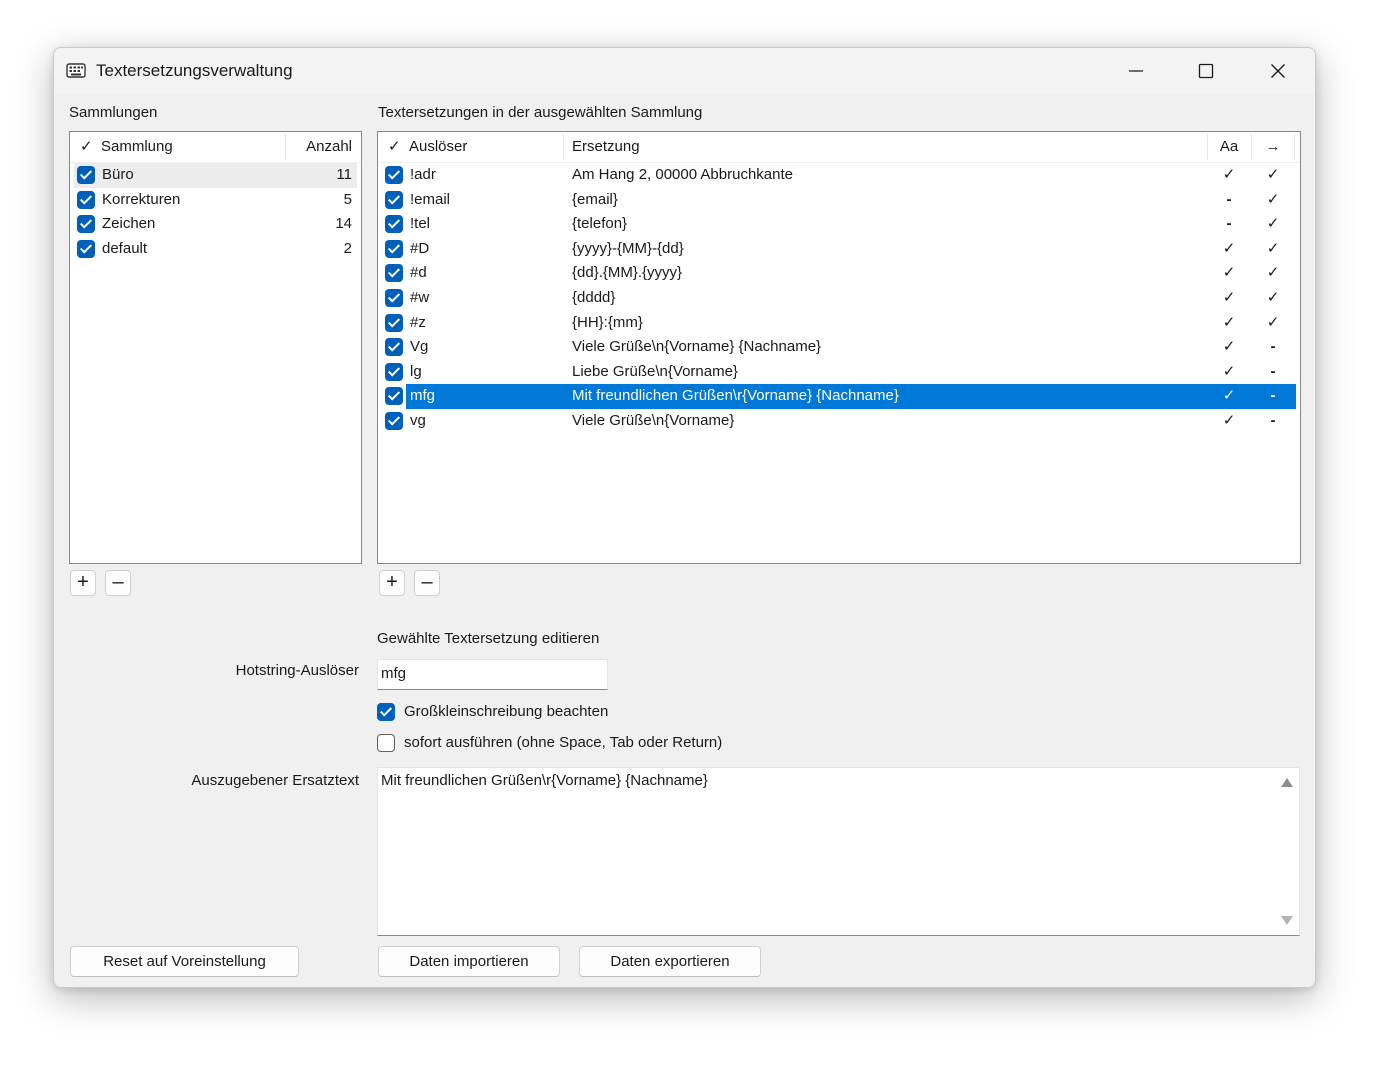  I want to click on replacement-text: {yyyy}-{MM}-{dd}, so click(628, 248).